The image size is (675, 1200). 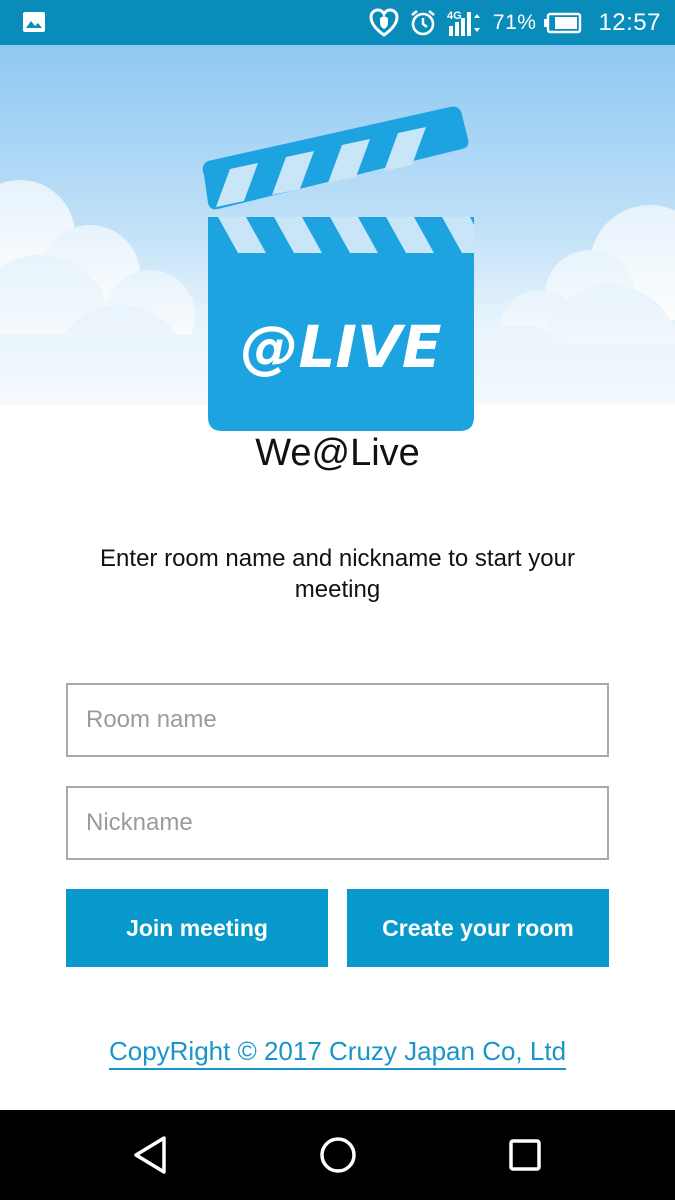 What do you see at coordinates (563, 22) in the screenshot?
I see `battery-icon` at bounding box center [563, 22].